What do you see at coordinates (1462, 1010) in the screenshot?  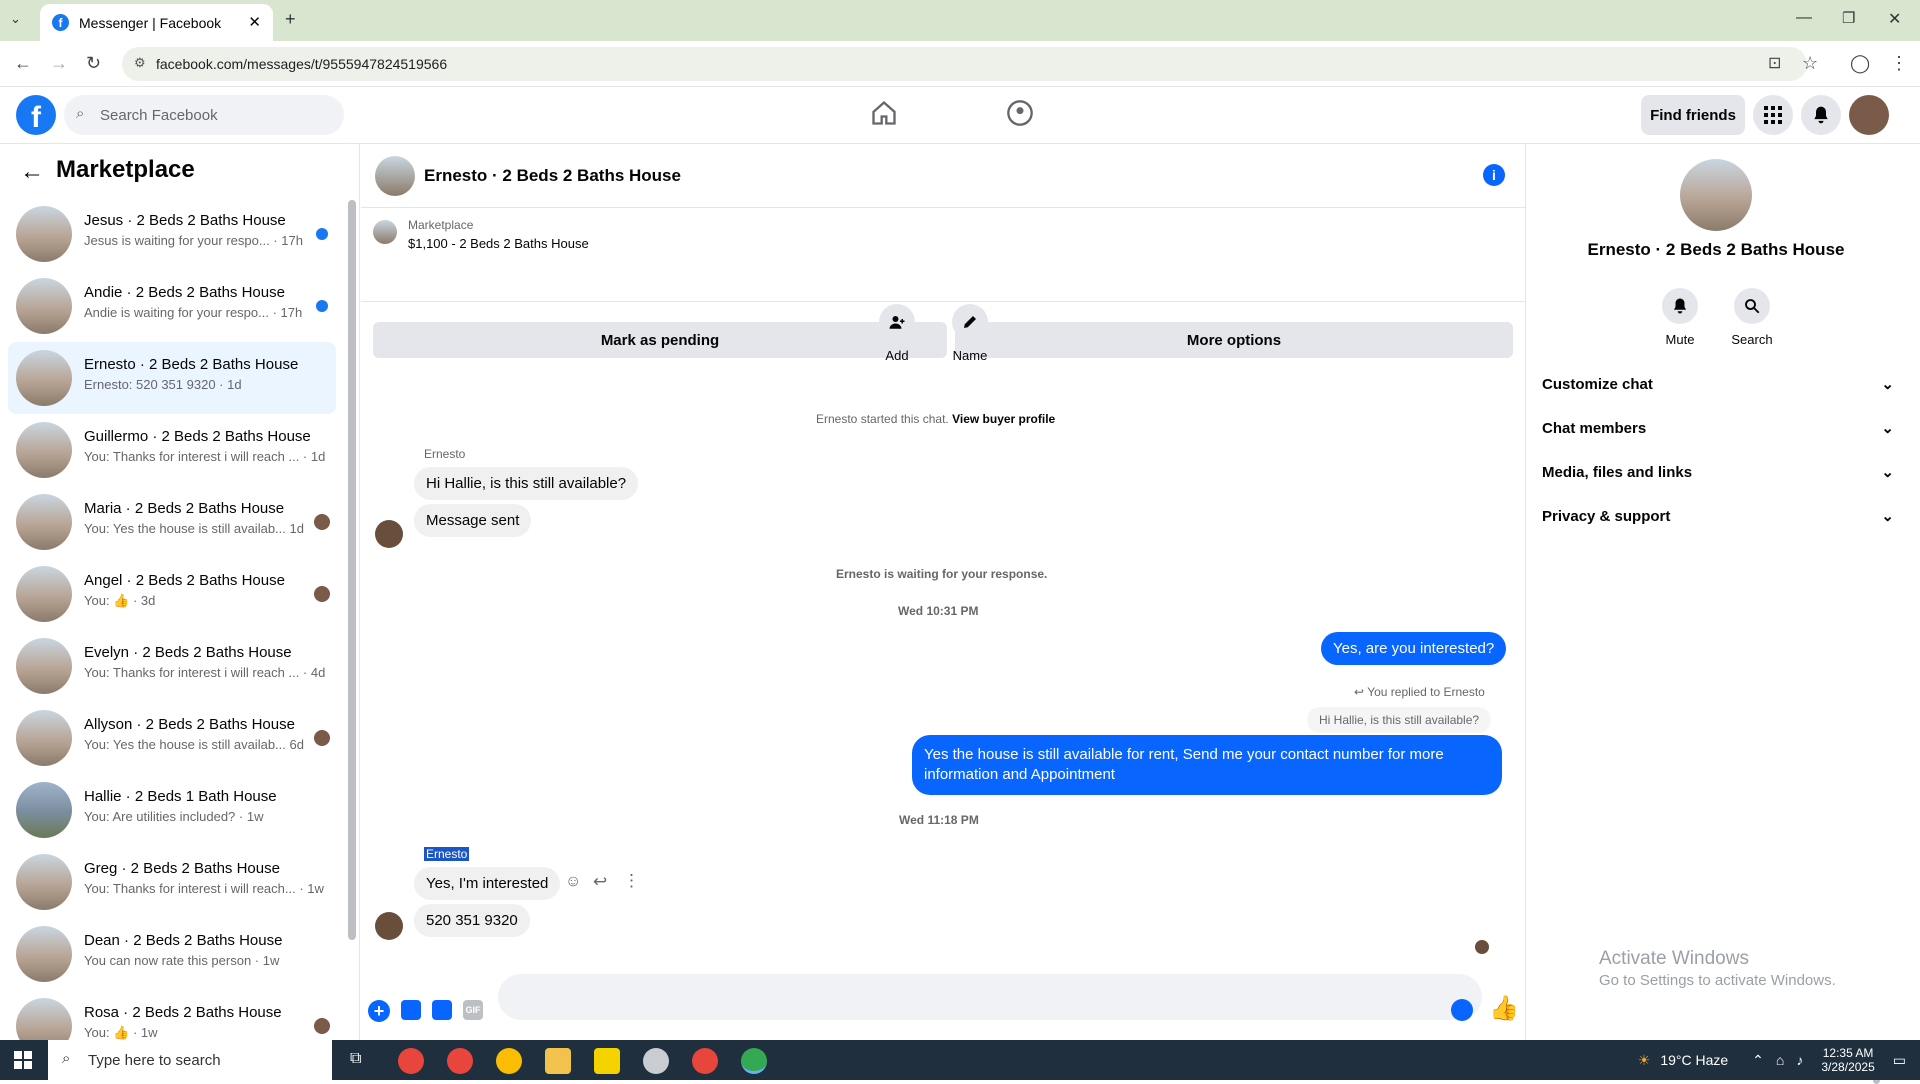 I see `emoji-icon` at bounding box center [1462, 1010].